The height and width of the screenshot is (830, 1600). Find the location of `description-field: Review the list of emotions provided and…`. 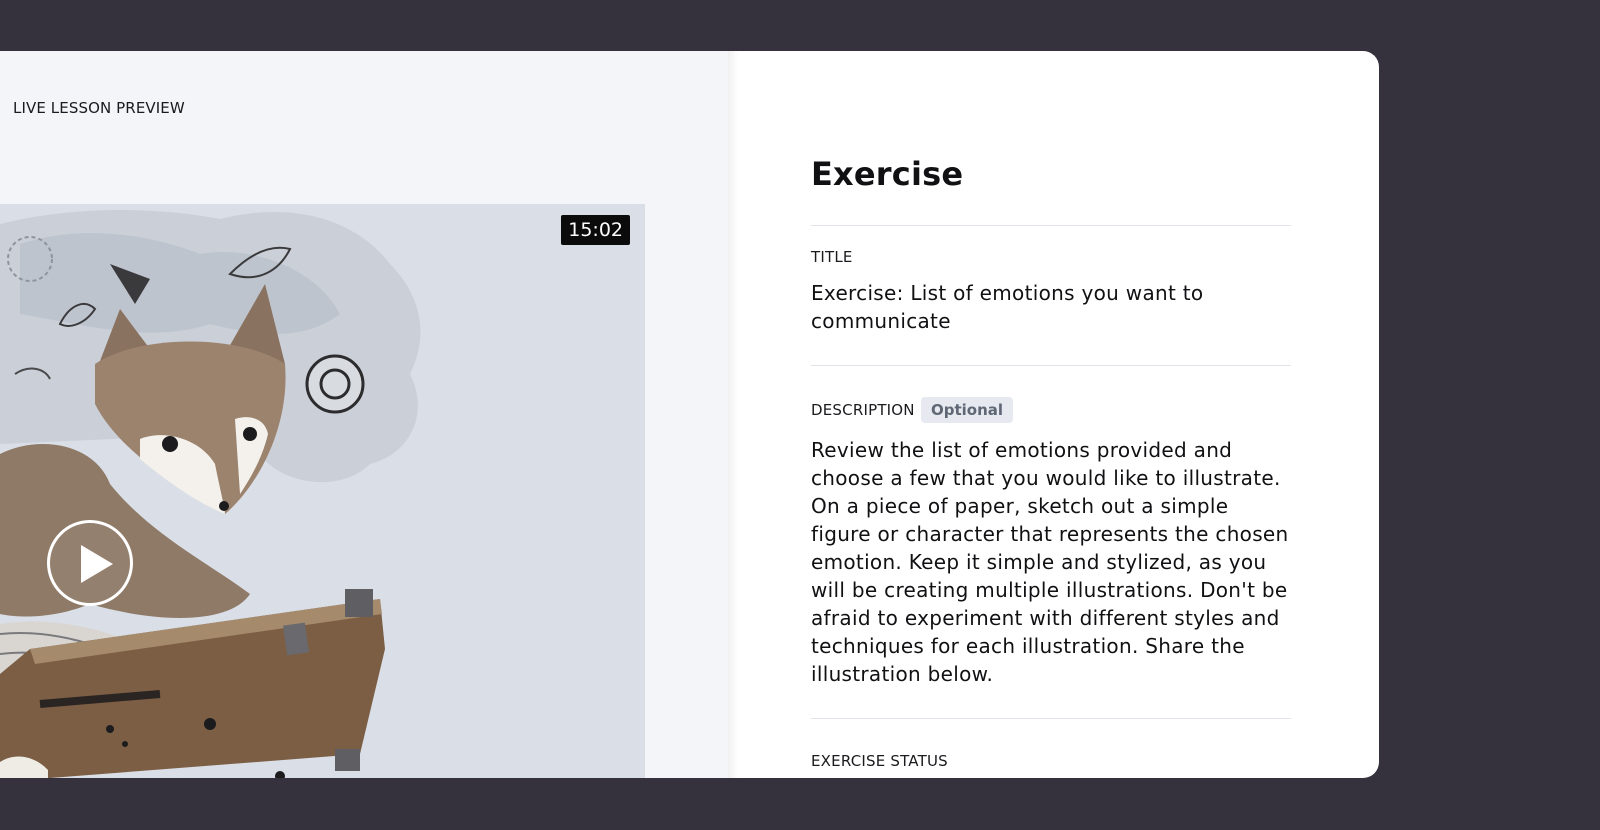

description-field: Review the list of emotions provided and… is located at coordinates (1051, 562).